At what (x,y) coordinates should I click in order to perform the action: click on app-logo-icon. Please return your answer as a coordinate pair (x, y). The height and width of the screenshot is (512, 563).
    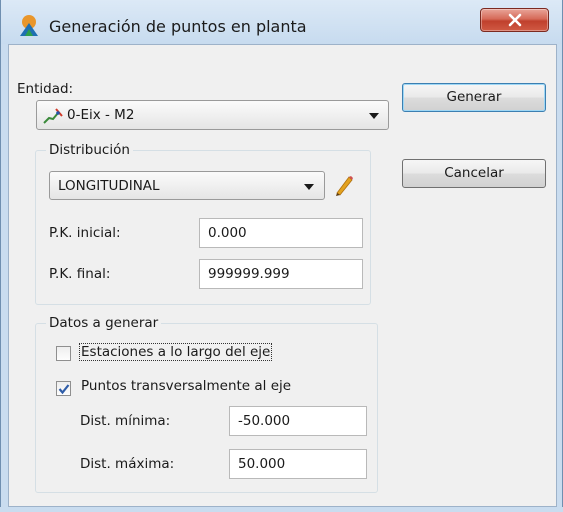
    Looking at the image, I should click on (29, 25).